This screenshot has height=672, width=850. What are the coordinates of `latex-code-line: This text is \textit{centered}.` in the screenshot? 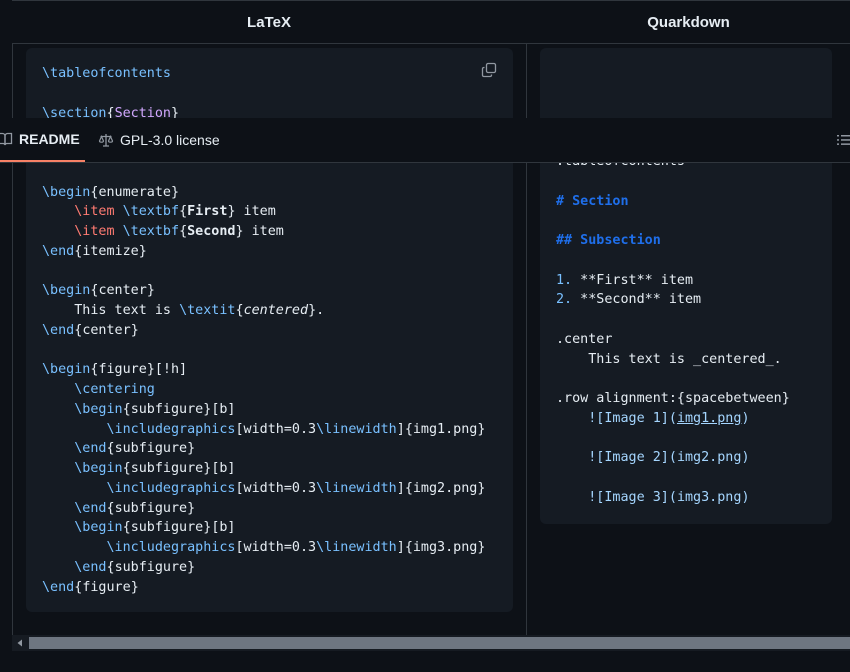 It's located at (183, 310).